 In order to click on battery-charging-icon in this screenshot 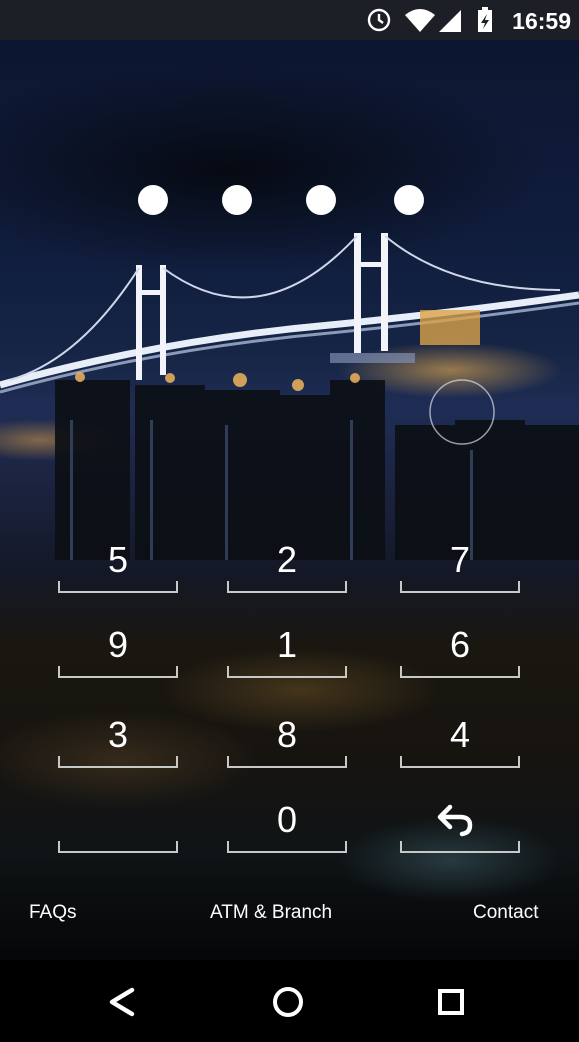, I will do `click(485, 19)`.